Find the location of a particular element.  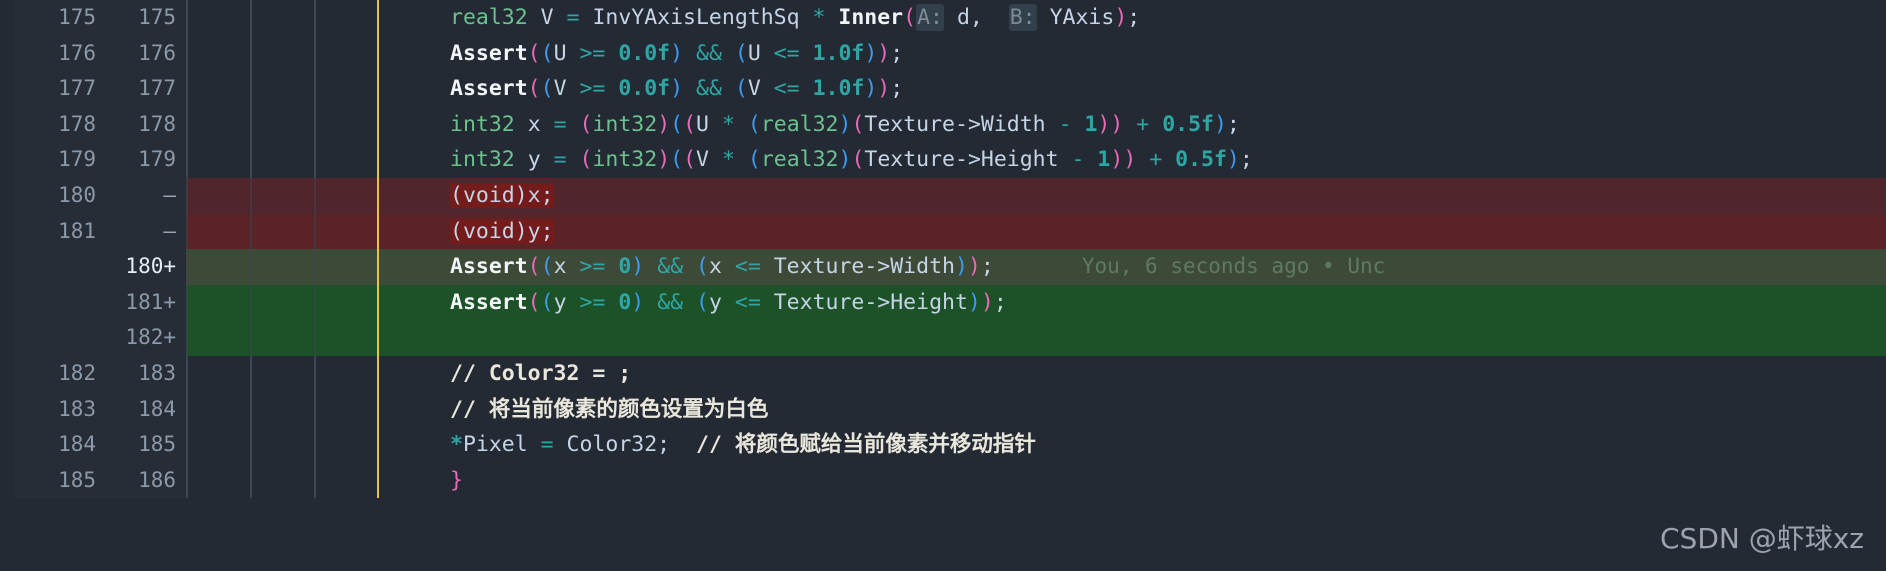

code-line-text: // 将当前像素的颜色设置为白色 is located at coordinates (1162, 410).